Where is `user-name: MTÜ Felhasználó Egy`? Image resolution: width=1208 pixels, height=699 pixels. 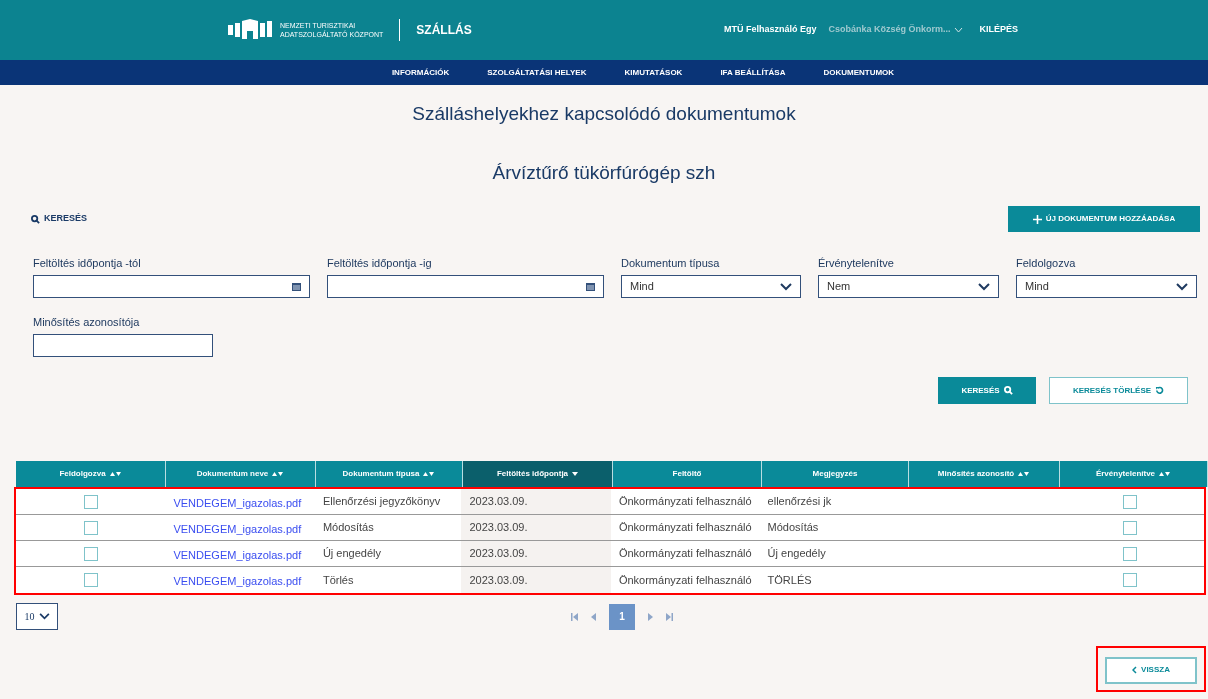
user-name: MTÜ Felhasználó Egy is located at coordinates (770, 30).